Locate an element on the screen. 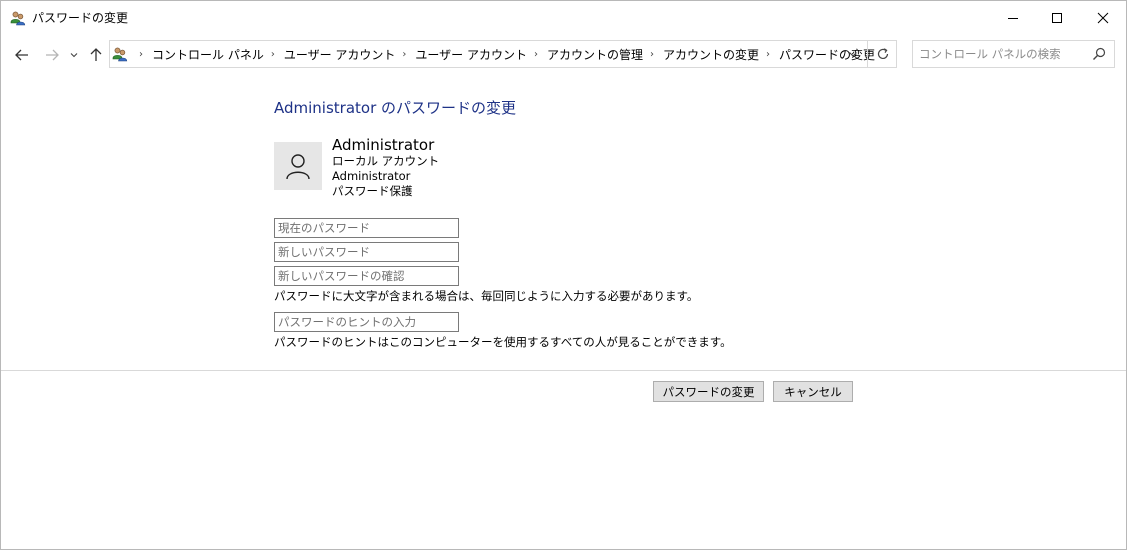  close-button is located at coordinates (1103, 18).